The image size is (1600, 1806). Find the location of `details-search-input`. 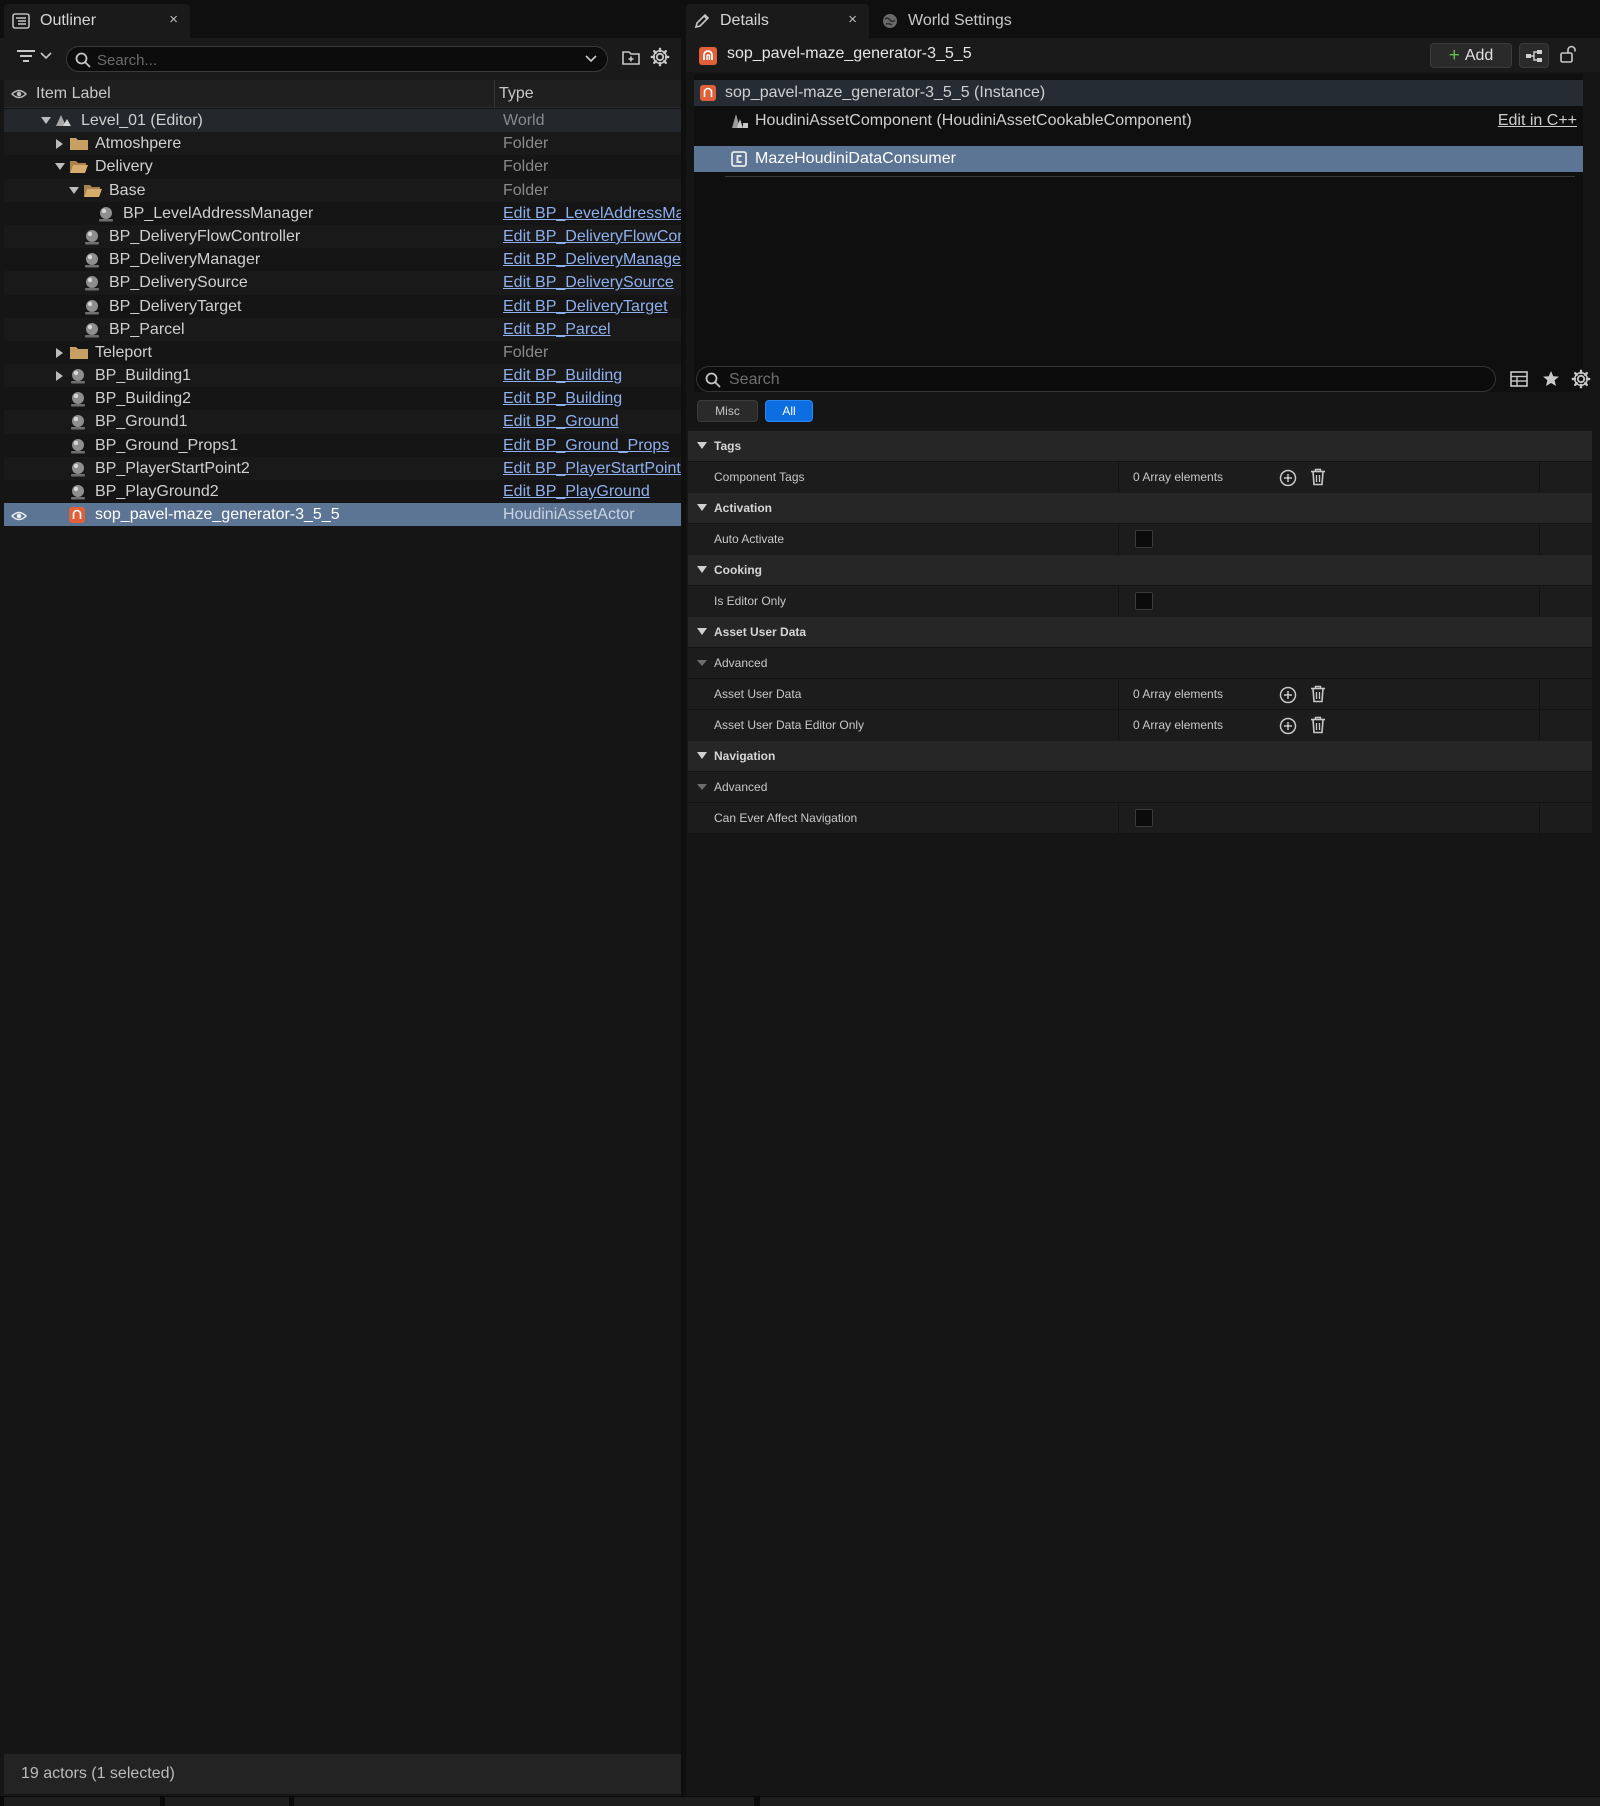

details-search-input is located at coordinates (1099, 380).